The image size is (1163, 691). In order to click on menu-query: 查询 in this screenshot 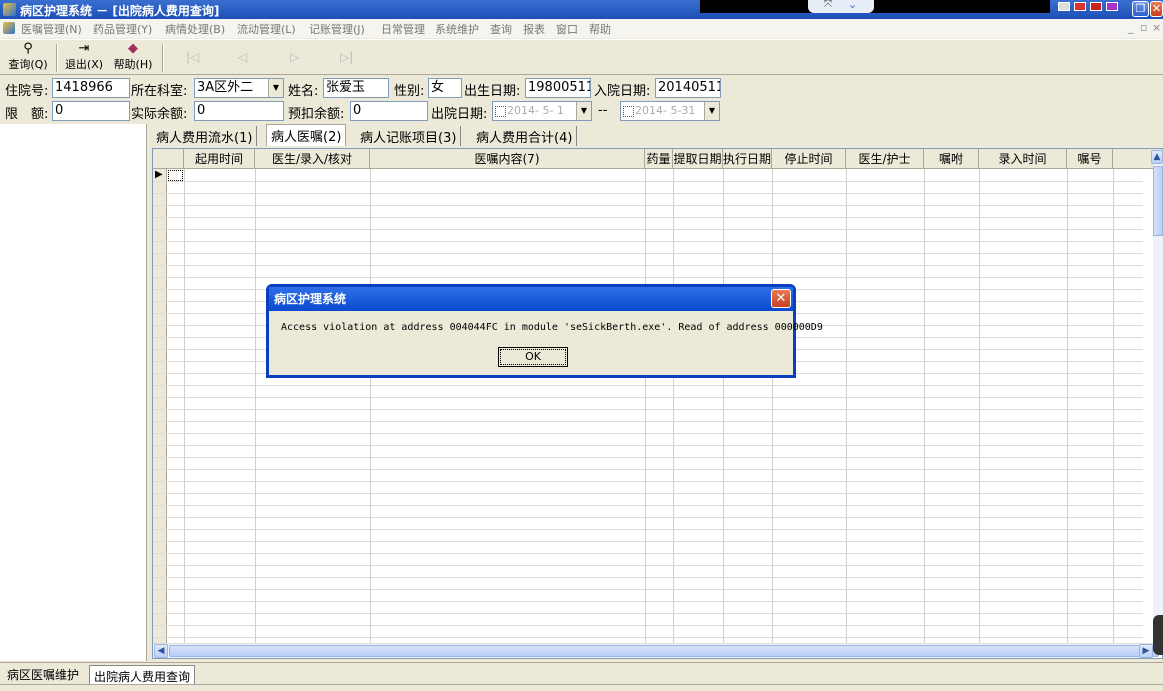, I will do `click(501, 29)`.